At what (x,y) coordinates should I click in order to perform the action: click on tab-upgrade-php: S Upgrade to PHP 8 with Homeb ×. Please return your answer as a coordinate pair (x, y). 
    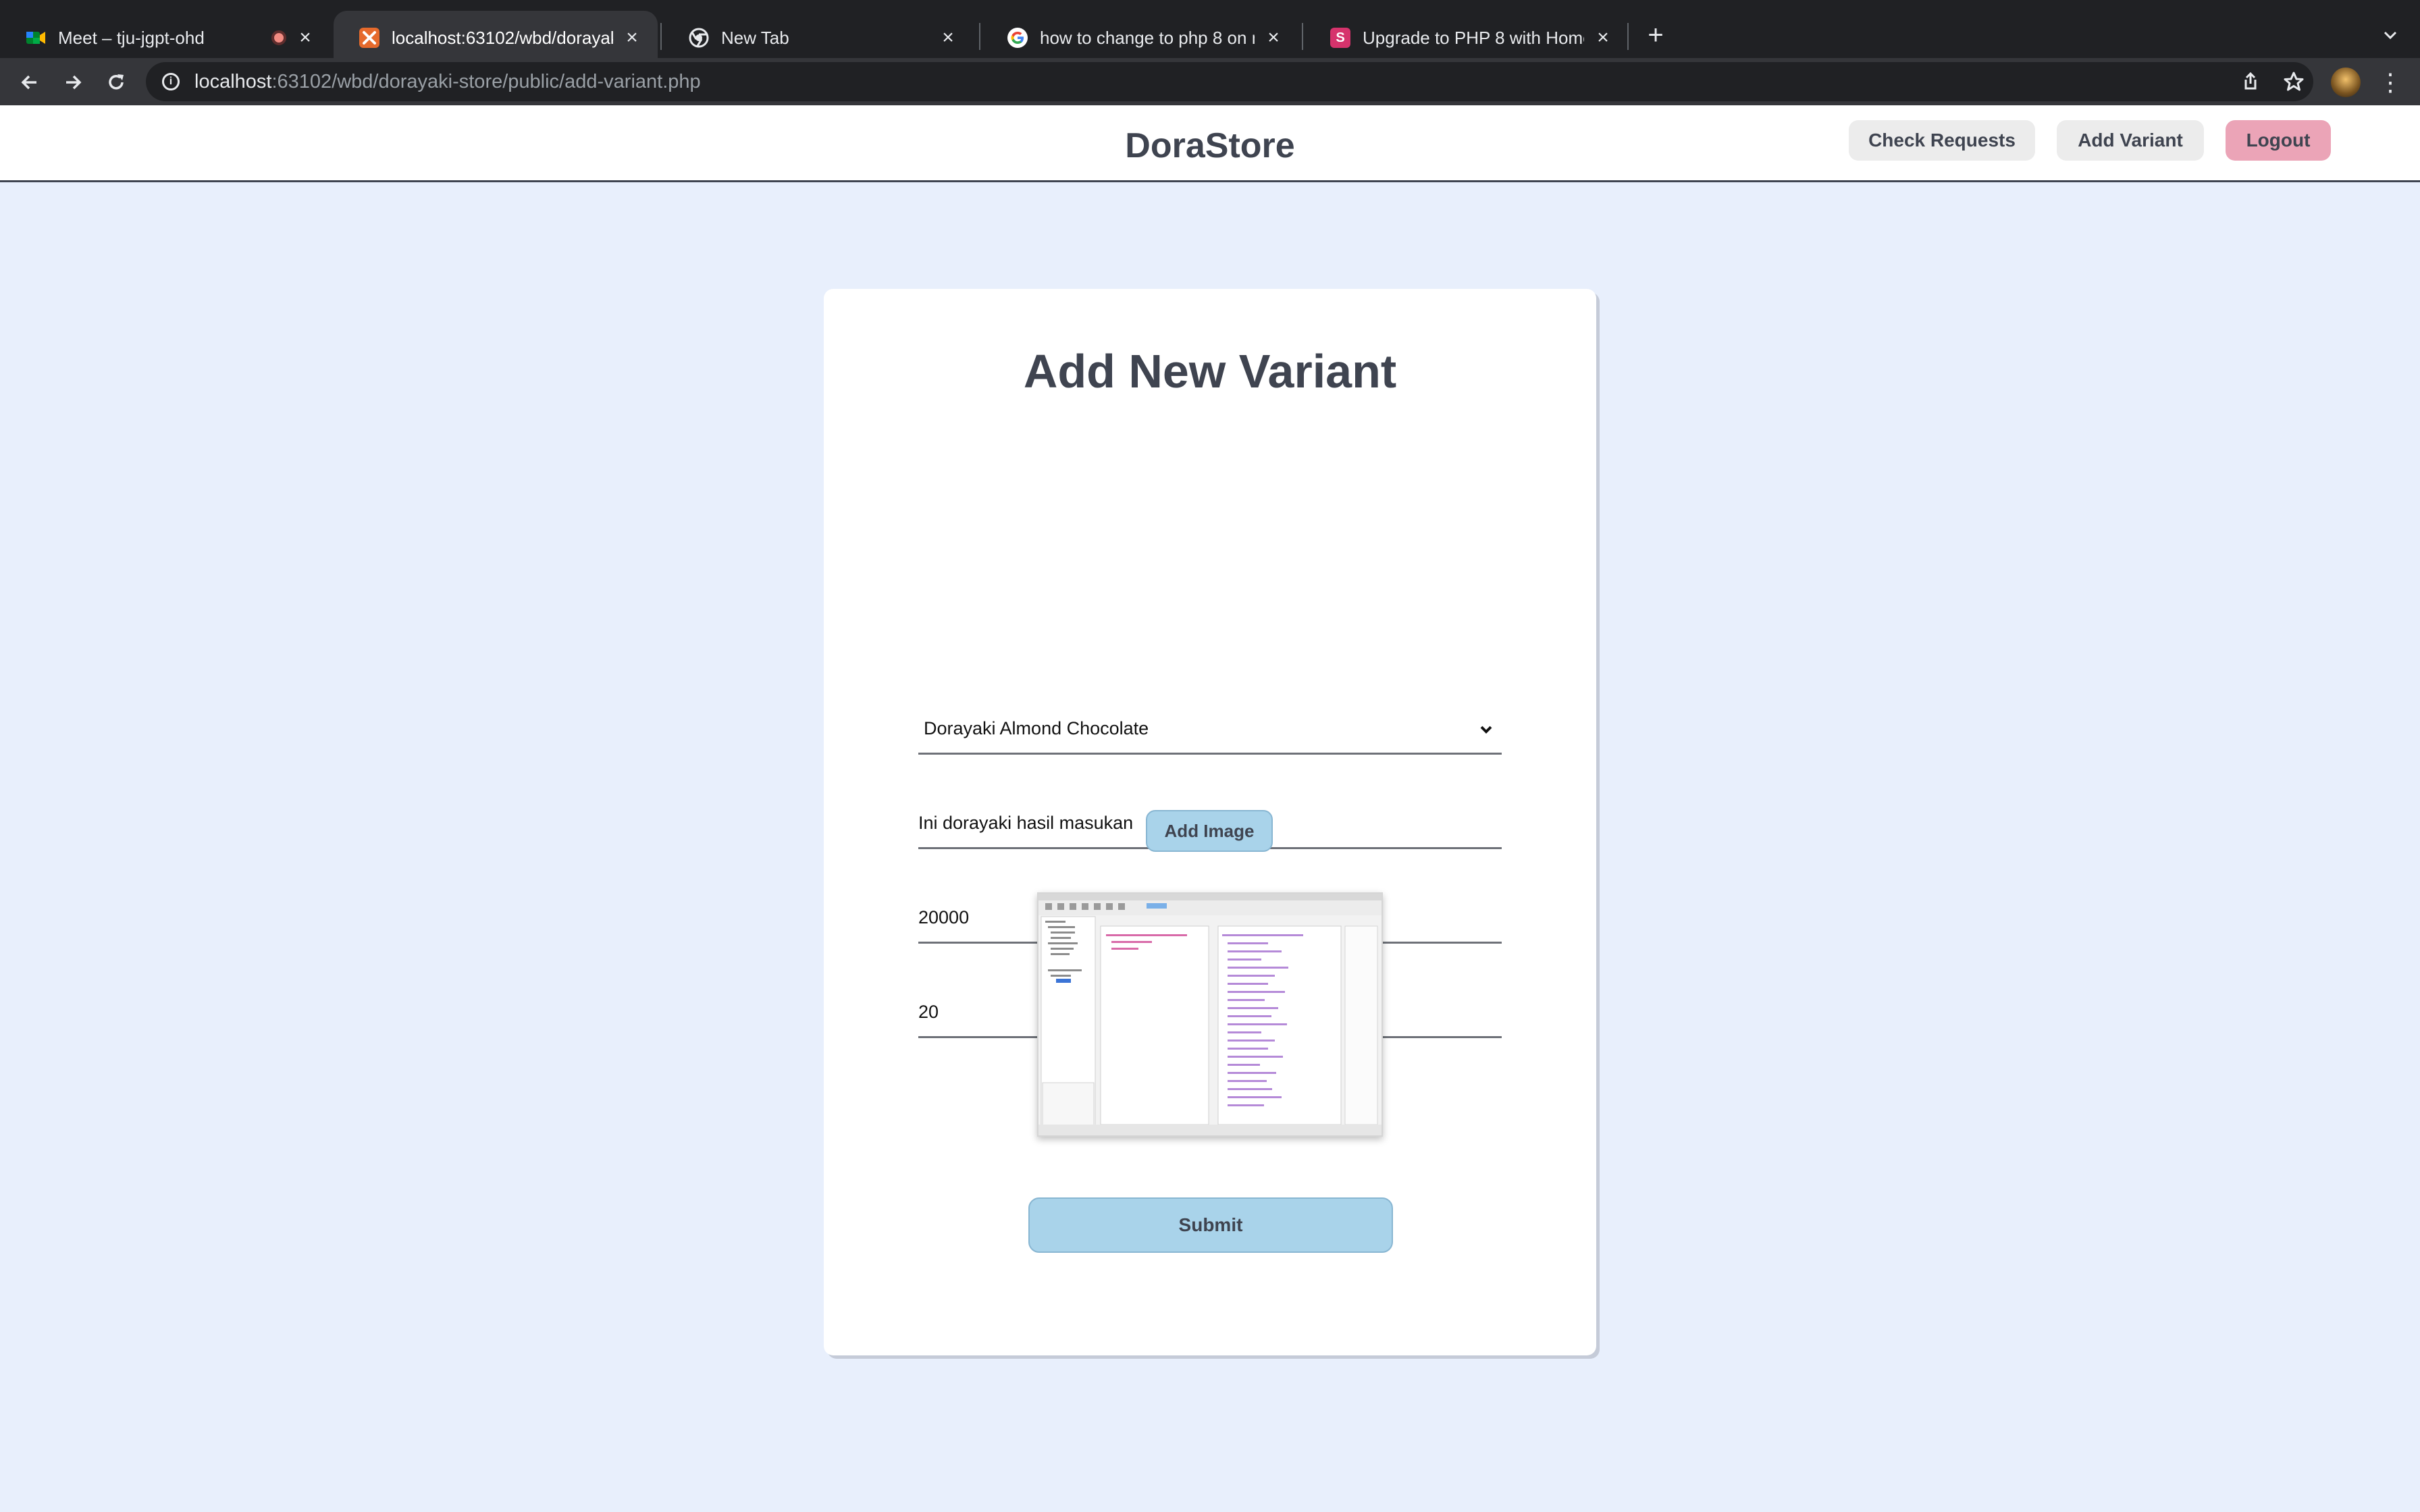
    Looking at the image, I should click on (1467, 38).